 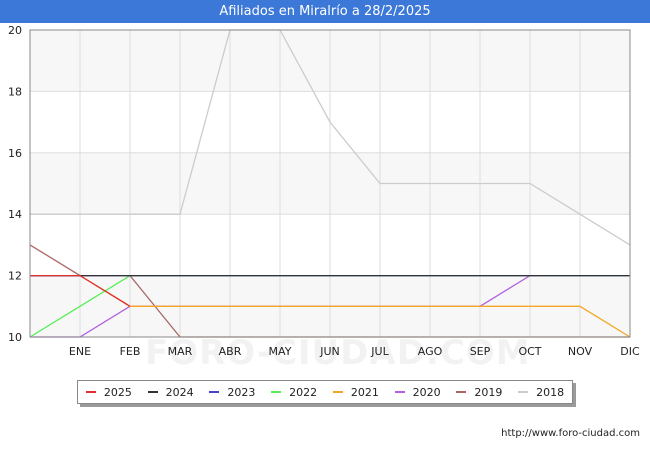 I want to click on legend-item-2022: 2022, so click(x=294, y=392).